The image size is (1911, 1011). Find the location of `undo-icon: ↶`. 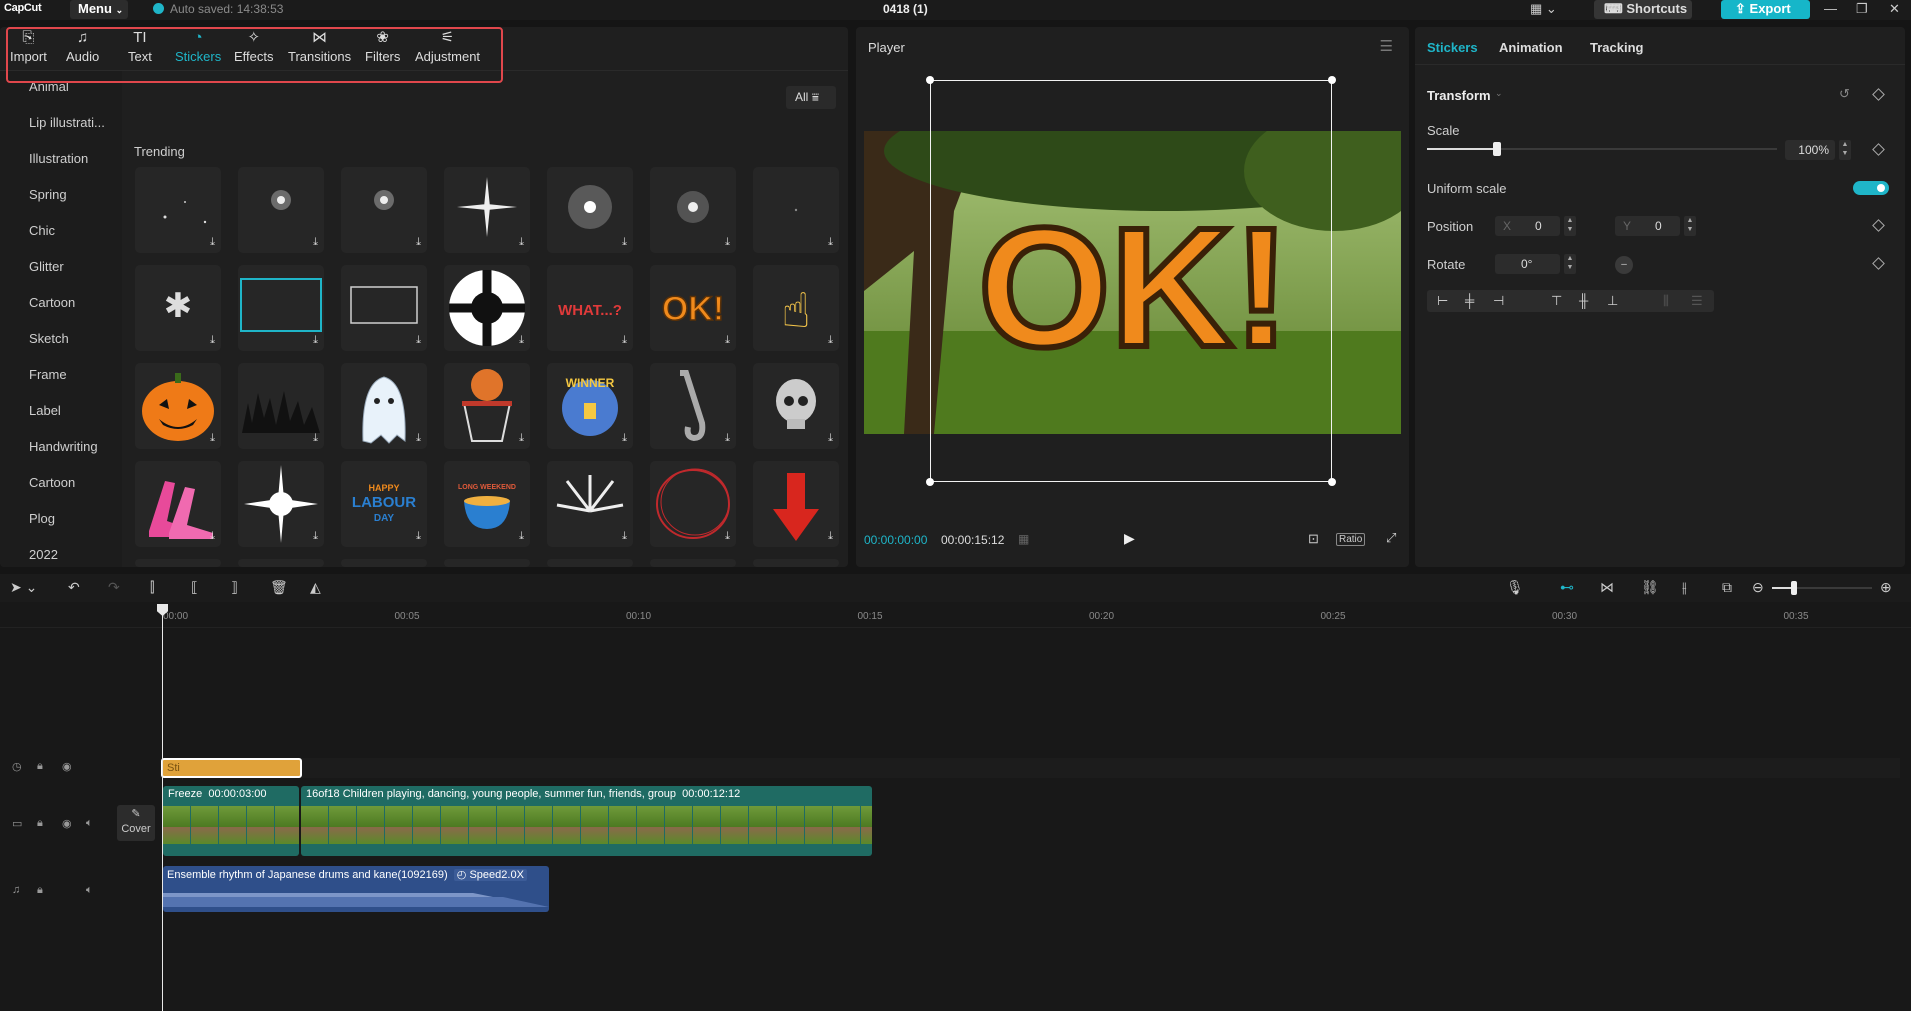

undo-icon: ↶ is located at coordinates (74, 587).